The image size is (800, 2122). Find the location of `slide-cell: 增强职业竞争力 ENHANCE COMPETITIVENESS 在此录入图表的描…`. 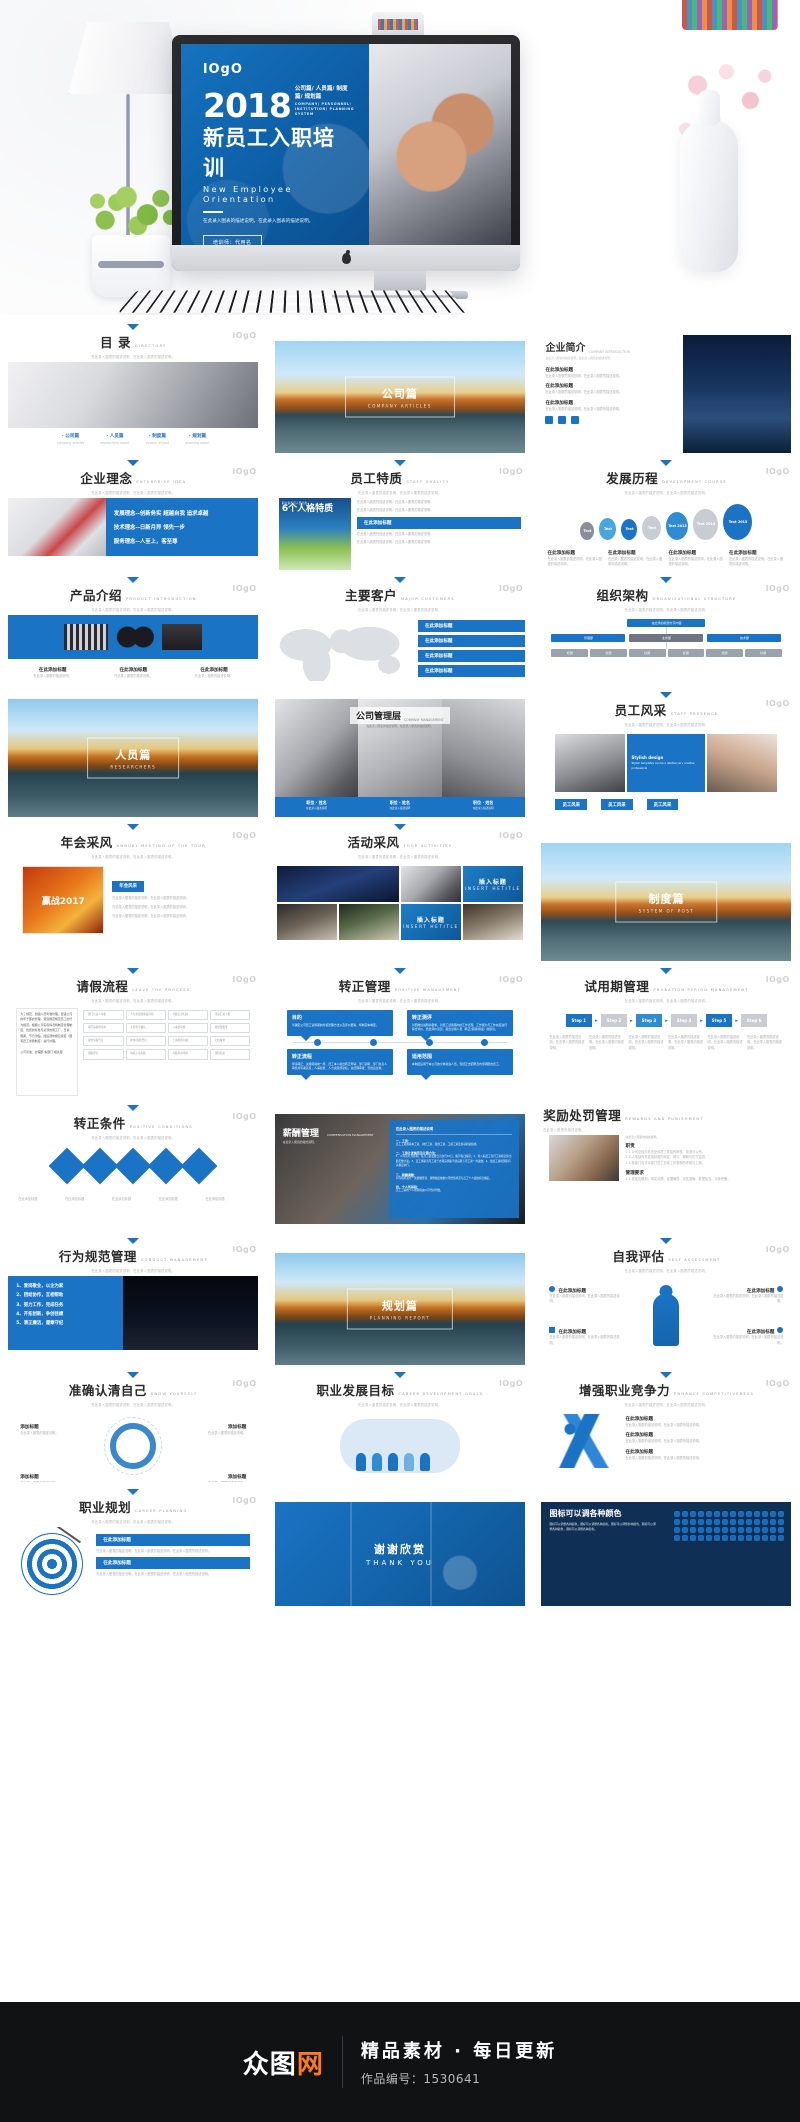

slide-cell: 增强职业竞争力 ENHANCE COMPETITIVENESS 在此录入图表的描… is located at coordinates (666, 1425).